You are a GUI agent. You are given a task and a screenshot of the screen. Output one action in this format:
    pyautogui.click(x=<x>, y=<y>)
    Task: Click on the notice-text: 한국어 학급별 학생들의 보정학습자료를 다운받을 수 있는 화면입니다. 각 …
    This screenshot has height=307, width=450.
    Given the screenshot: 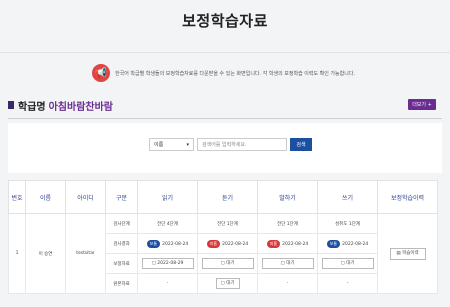 What is the action you would take?
    pyautogui.click(x=235, y=73)
    